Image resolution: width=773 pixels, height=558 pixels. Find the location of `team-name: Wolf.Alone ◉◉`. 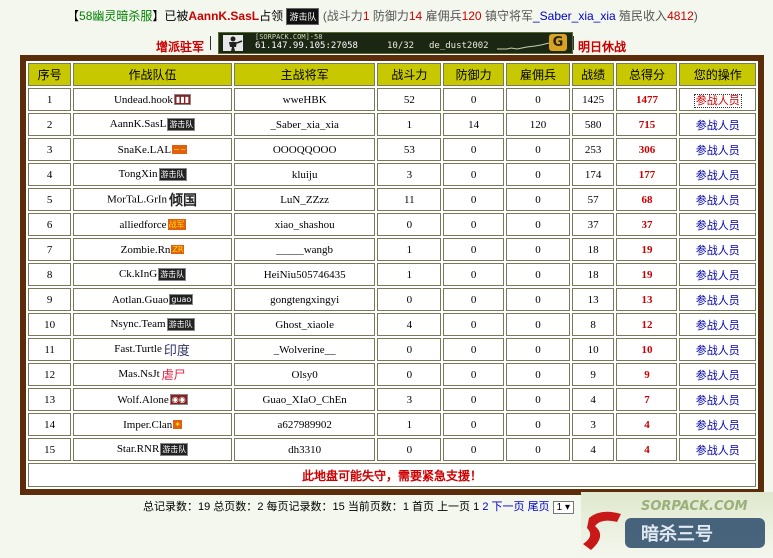

team-name: Wolf.Alone ◉◉ is located at coordinates (152, 399).